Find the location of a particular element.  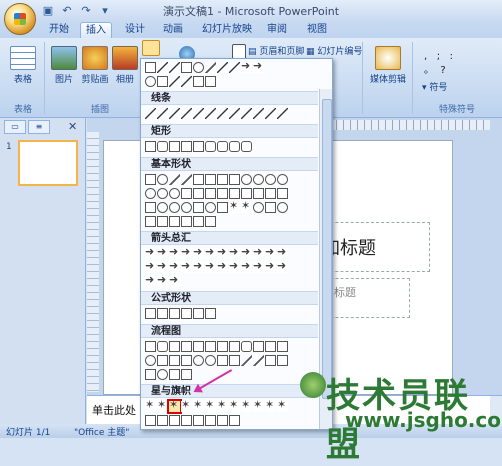

right-arrow-callout-shape is located at coordinates (246, 266).